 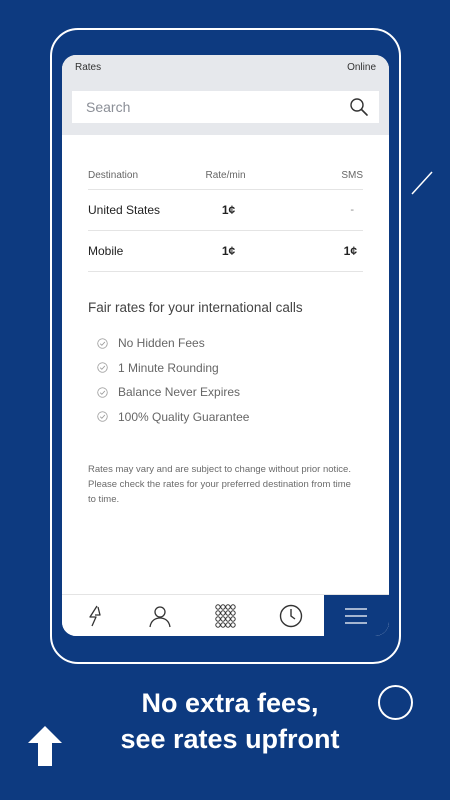 What do you see at coordinates (106, 251) in the screenshot?
I see `destination-name: Mobile` at bounding box center [106, 251].